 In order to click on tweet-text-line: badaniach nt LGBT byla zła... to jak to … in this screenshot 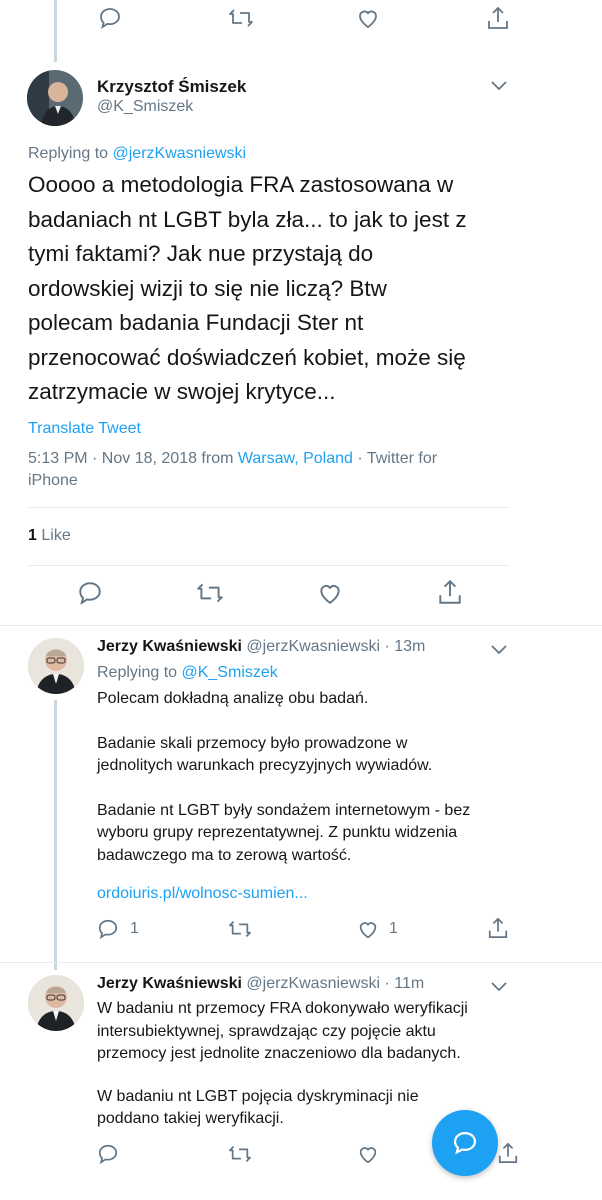, I will do `click(247, 219)`.